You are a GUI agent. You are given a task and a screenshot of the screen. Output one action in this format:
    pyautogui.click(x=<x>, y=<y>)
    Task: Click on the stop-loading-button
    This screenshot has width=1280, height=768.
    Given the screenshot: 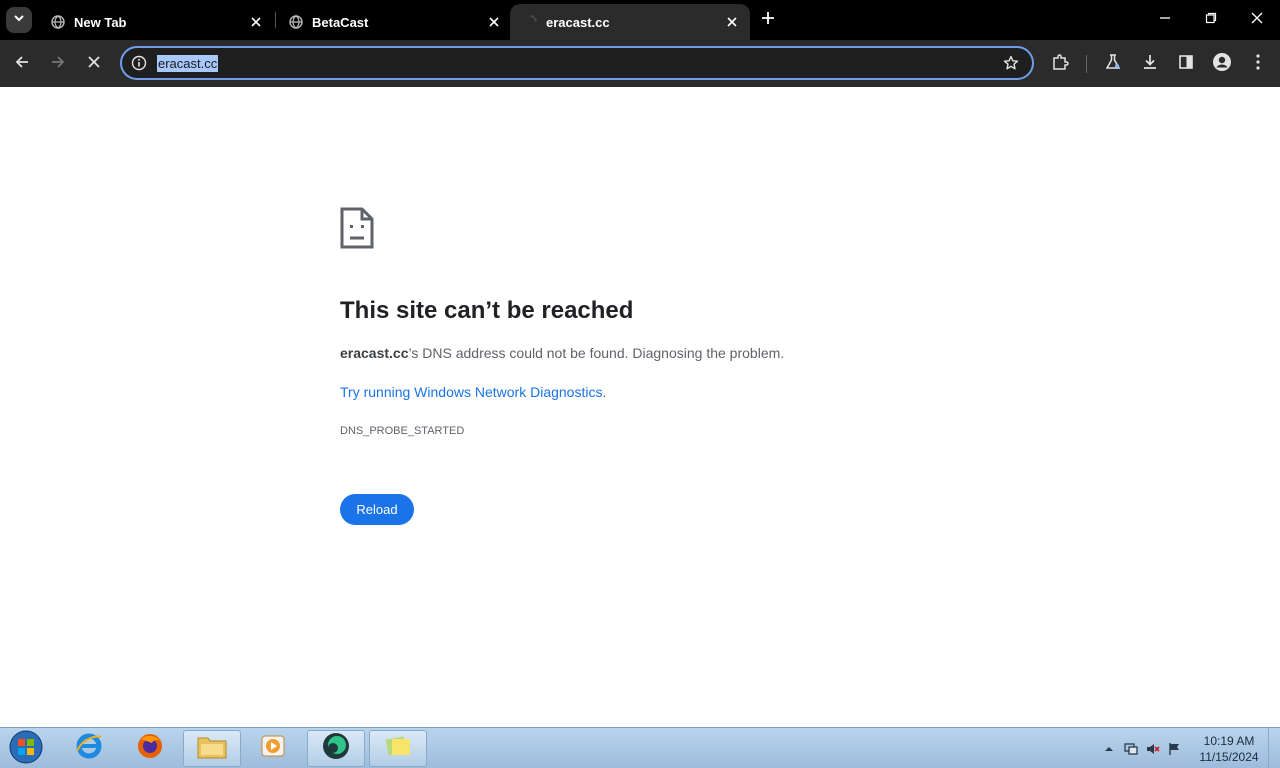 What is the action you would take?
    pyautogui.click(x=94, y=64)
    